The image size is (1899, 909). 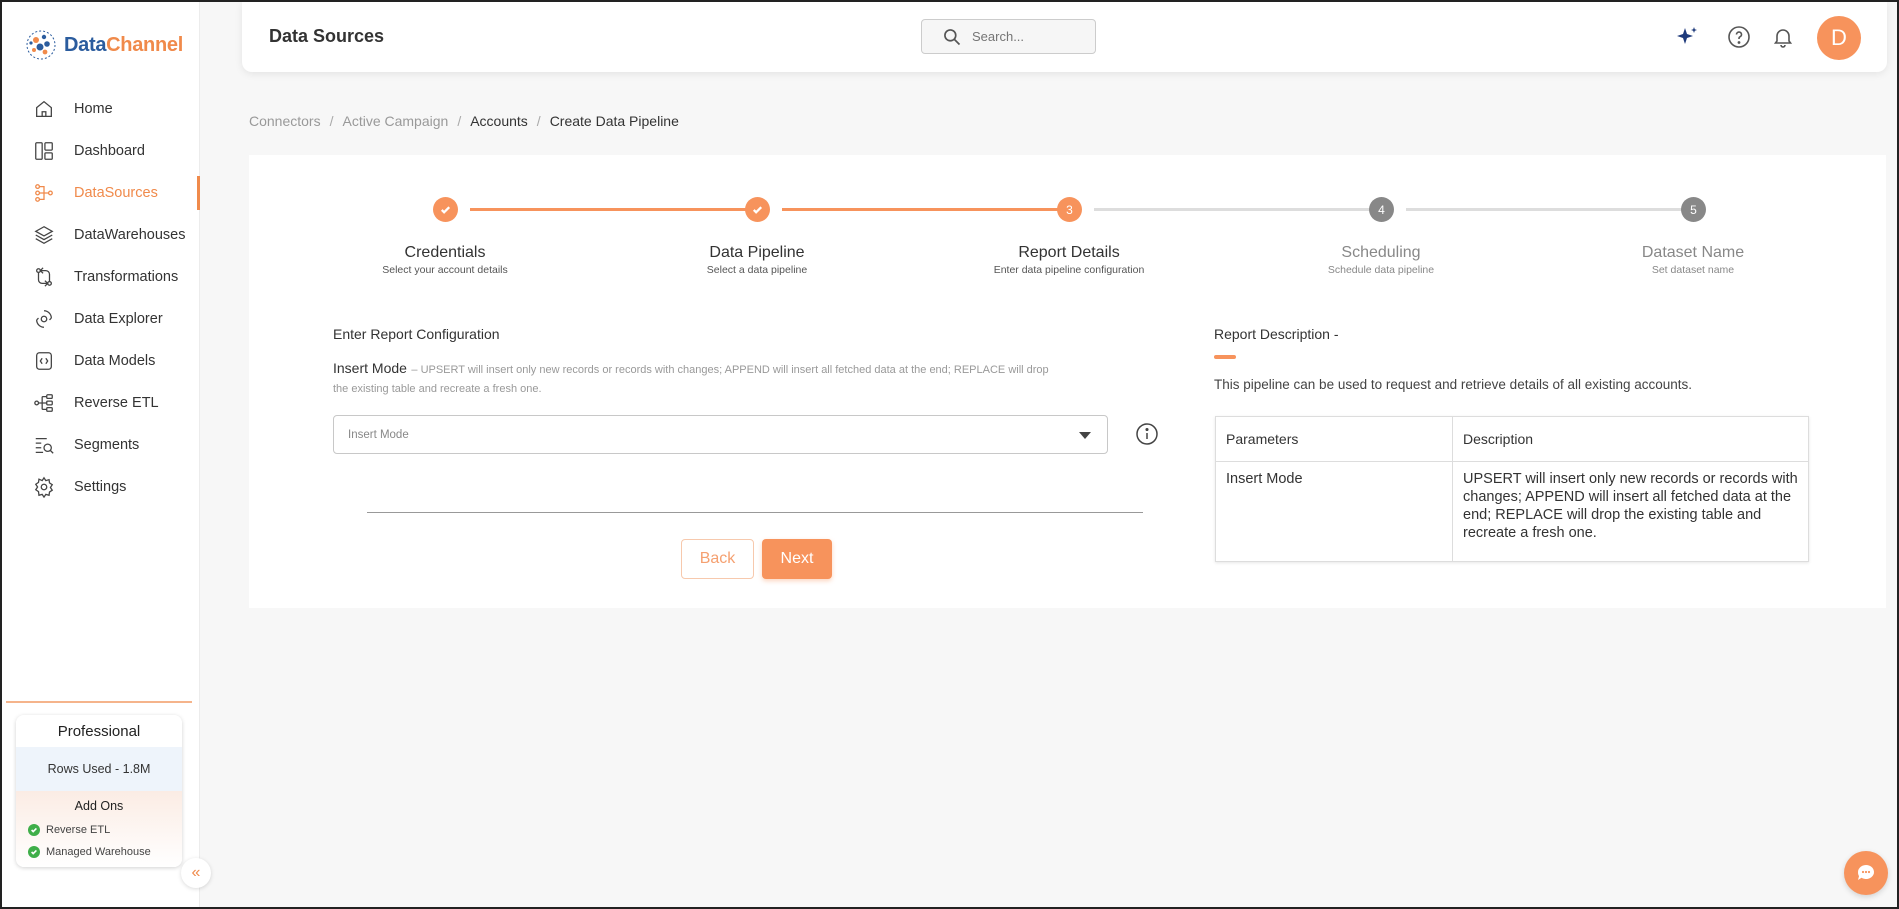 I want to click on addon-item: Reverse ETL, so click(x=99, y=830).